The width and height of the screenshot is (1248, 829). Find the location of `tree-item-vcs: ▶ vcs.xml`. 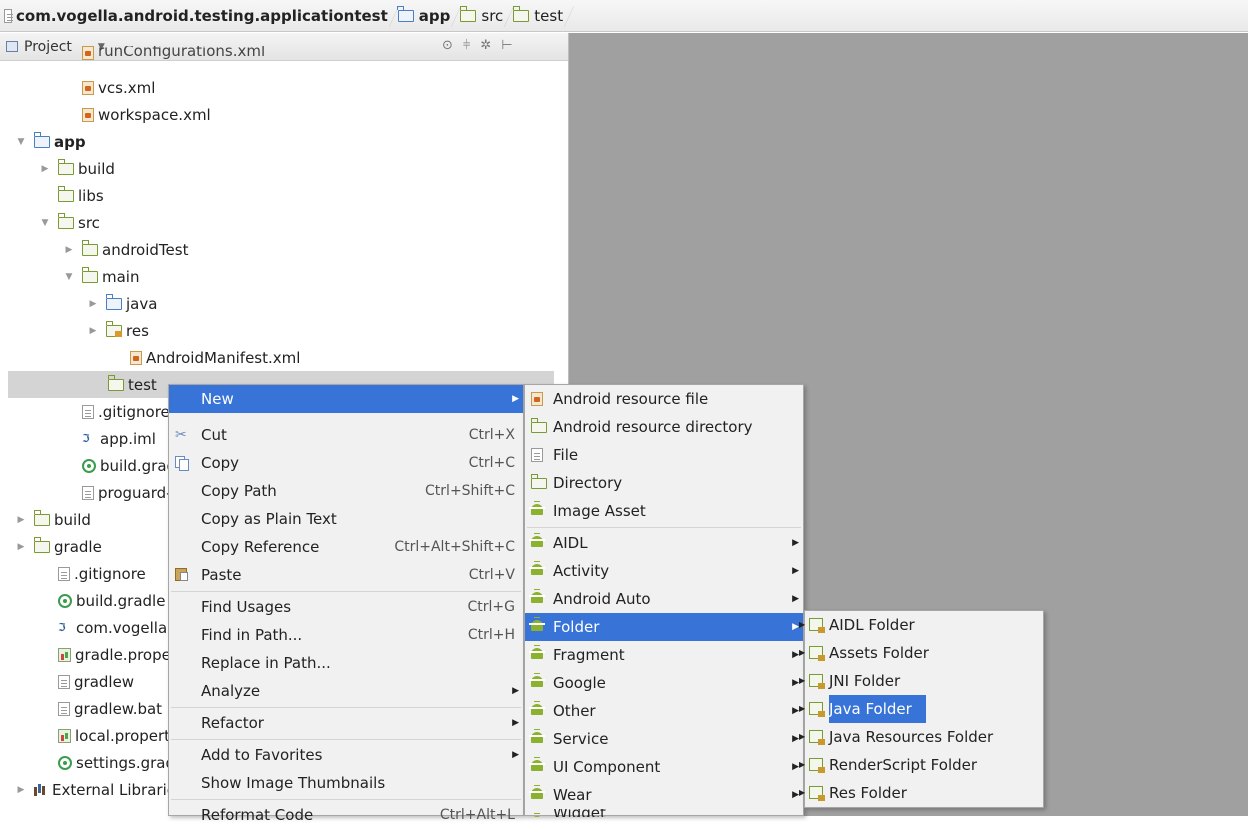

tree-item-vcs: ▶ vcs.xml is located at coordinates (108, 87).